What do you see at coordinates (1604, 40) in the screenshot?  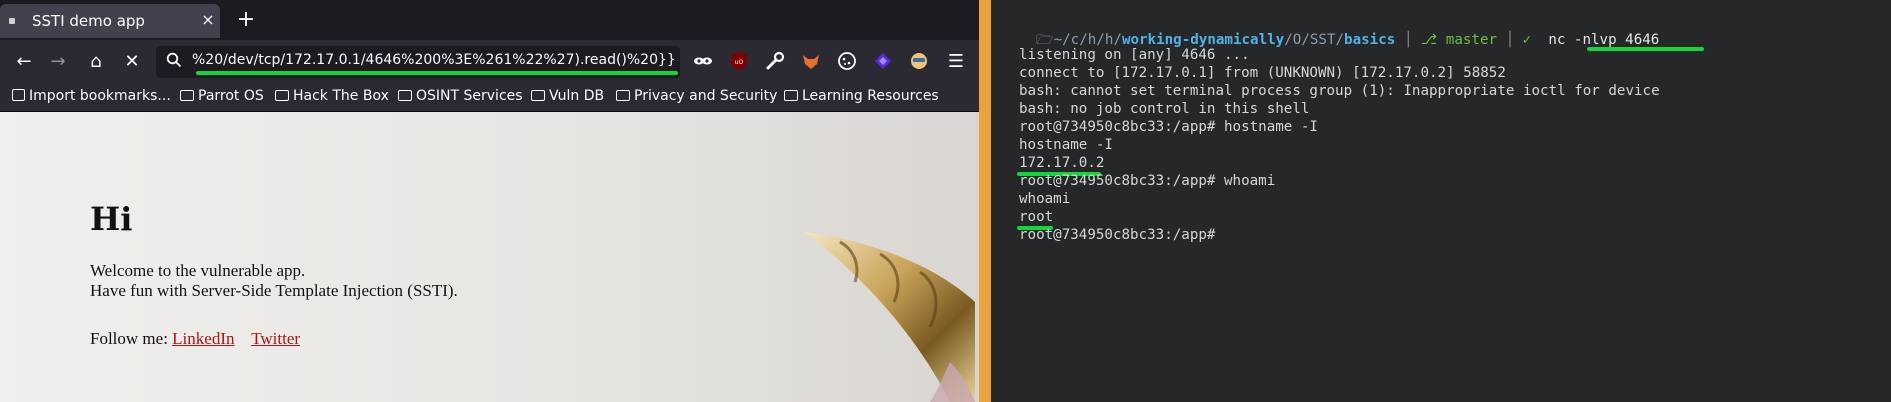 I see `terminal-command: nc -nlvp 4646` at bounding box center [1604, 40].